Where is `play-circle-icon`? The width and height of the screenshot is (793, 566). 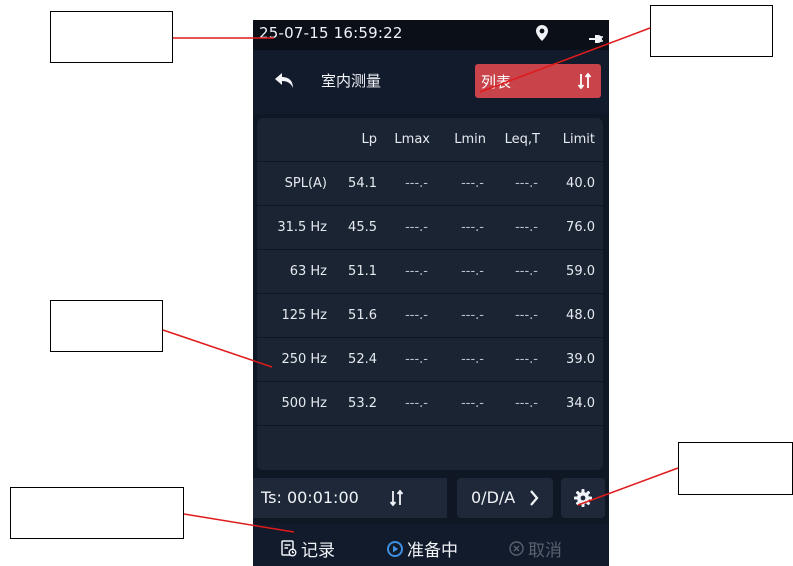 play-circle-icon is located at coordinates (395, 548).